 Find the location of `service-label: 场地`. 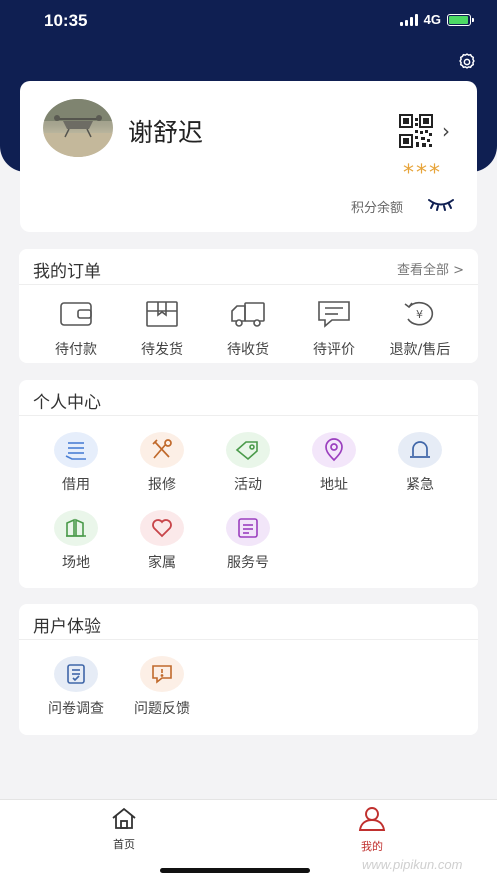

service-label: 场地 is located at coordinates (76, 563).